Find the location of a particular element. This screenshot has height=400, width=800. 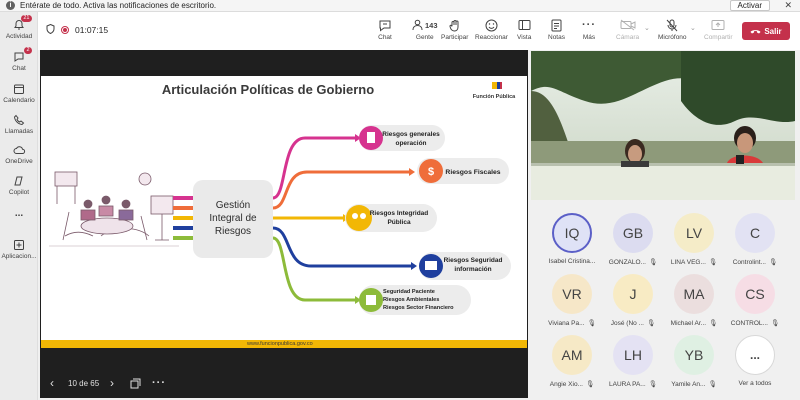

rail-item-copilot: Copilot is located at coordinates (19, 189).